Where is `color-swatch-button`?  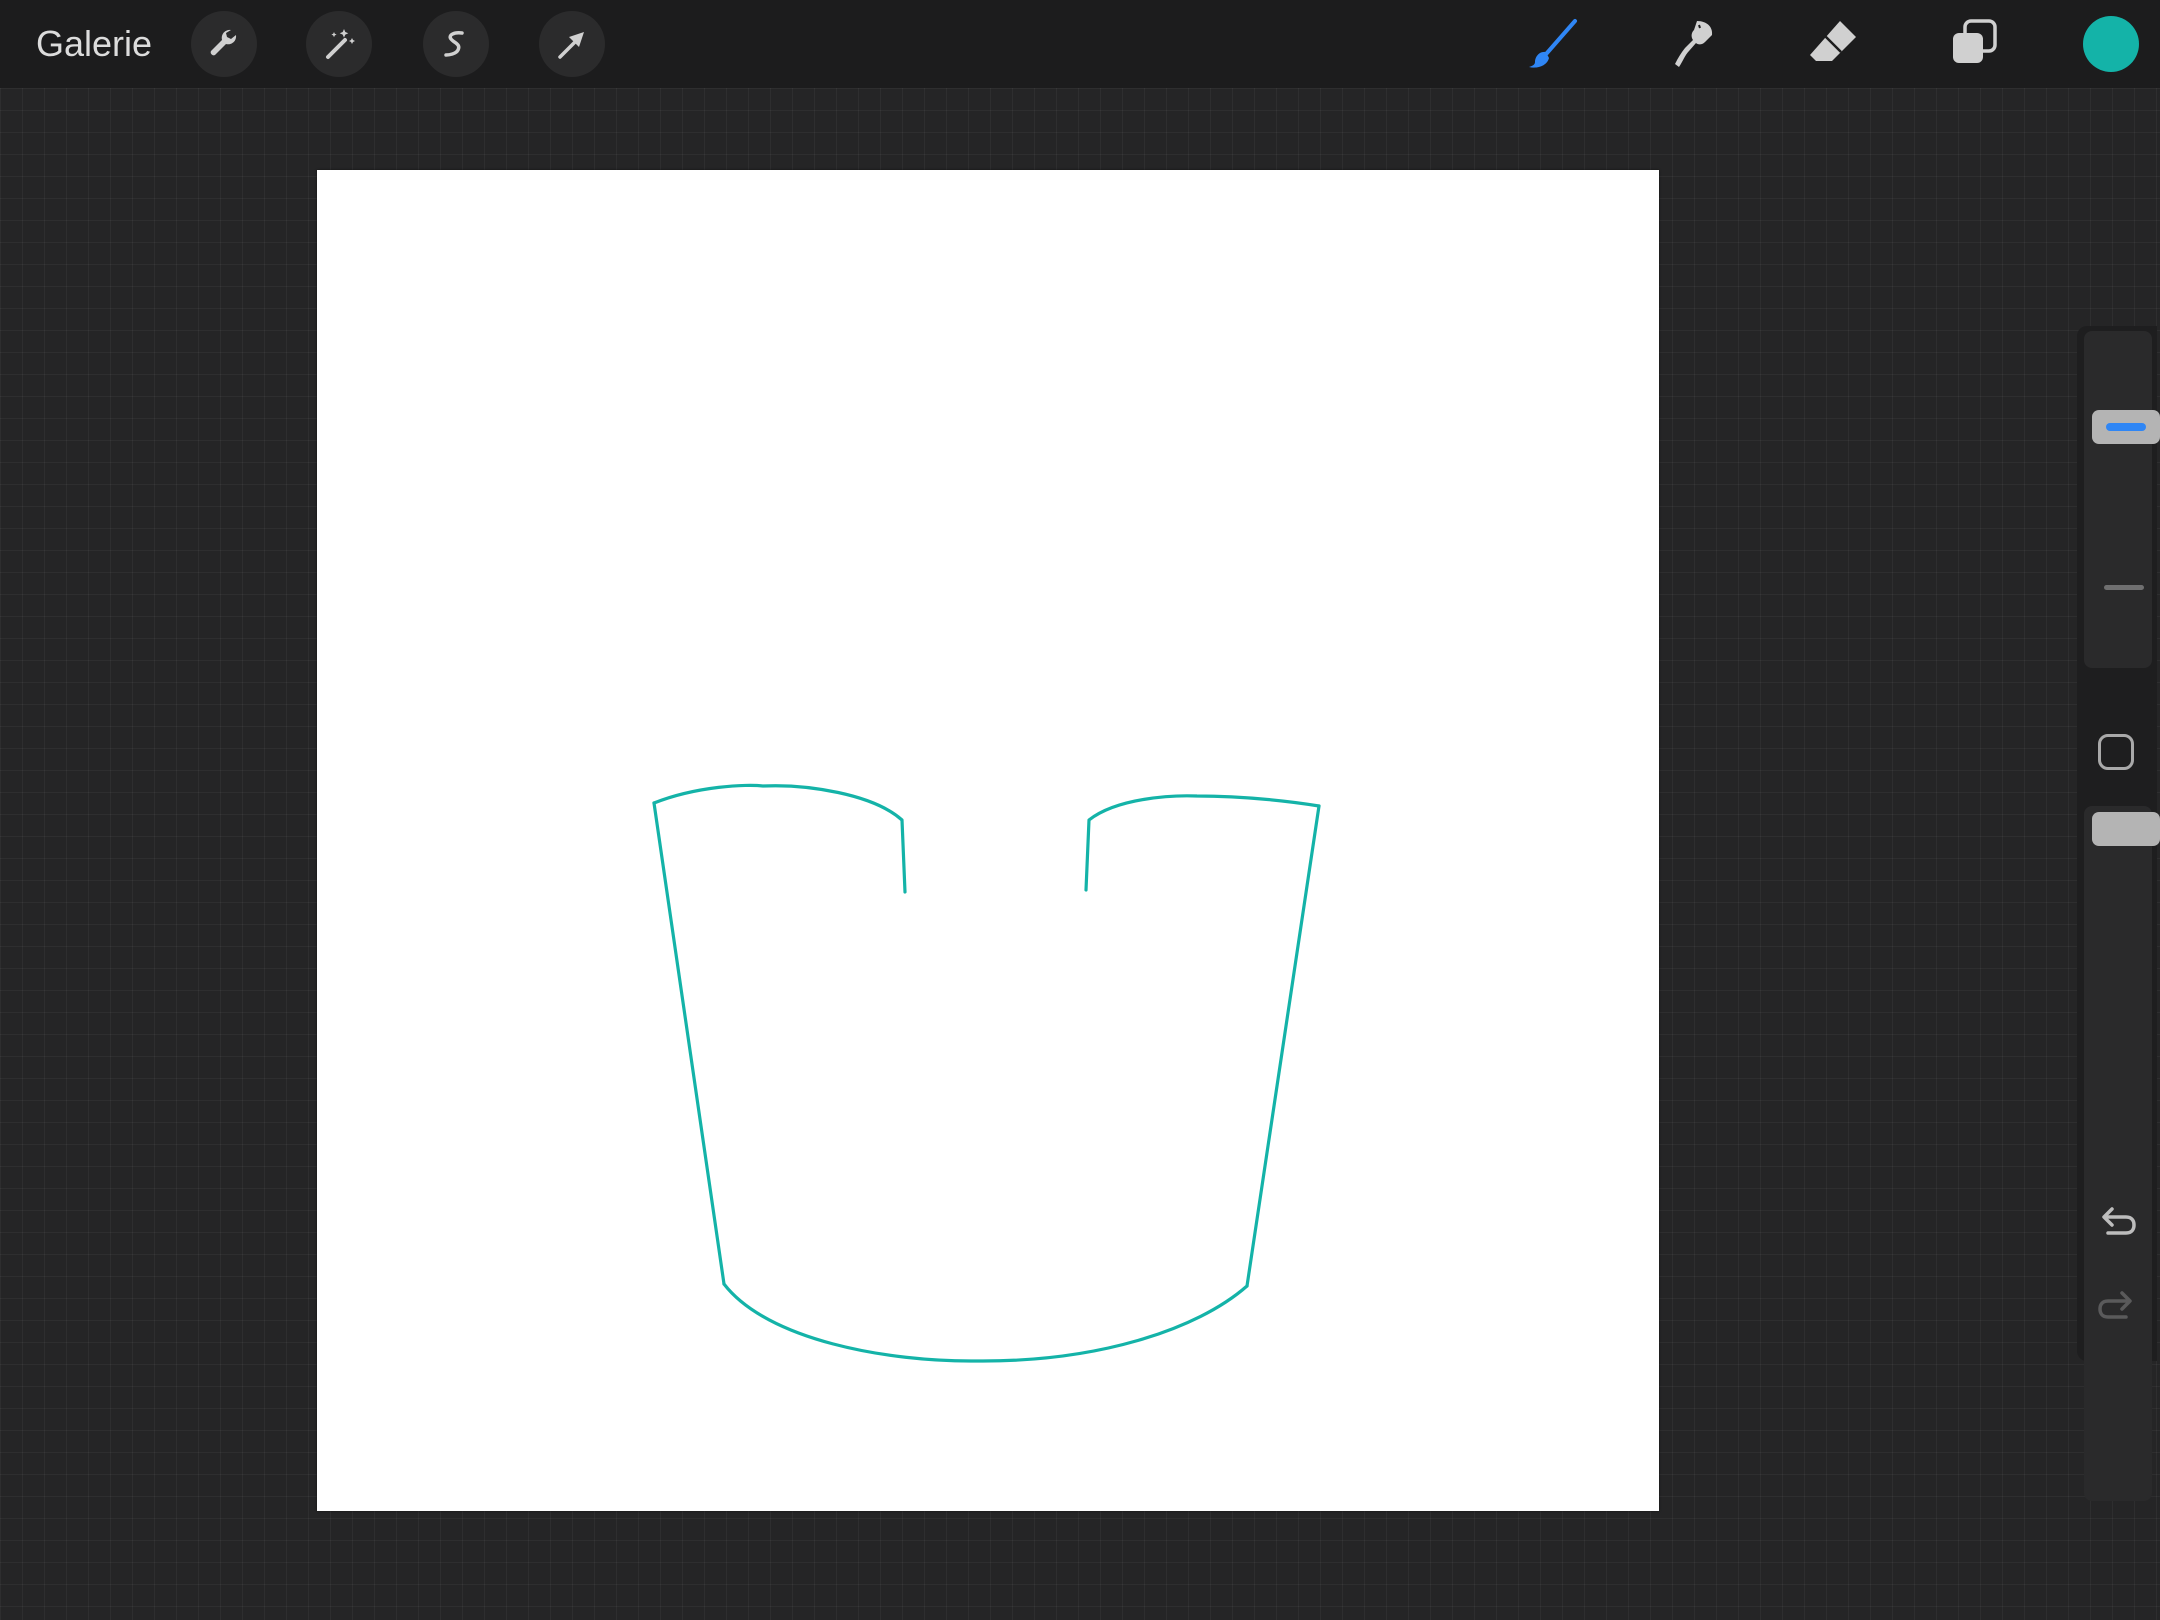
color-swatch-button is located at coordinates (2111, 44).